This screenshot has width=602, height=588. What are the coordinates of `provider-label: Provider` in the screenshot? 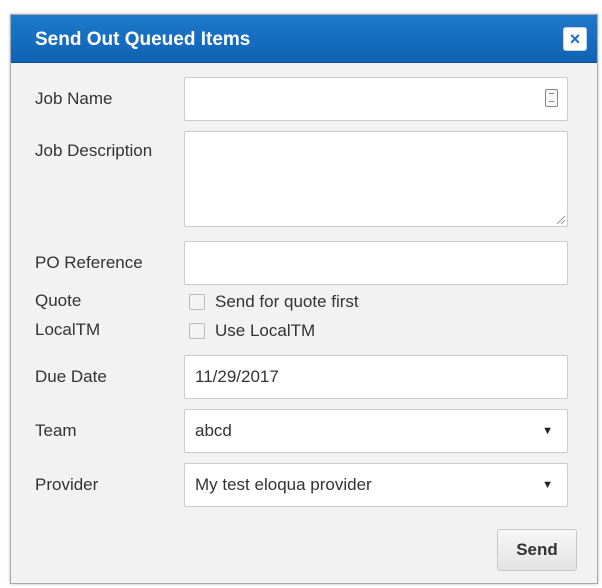 It's located at (67, 484).